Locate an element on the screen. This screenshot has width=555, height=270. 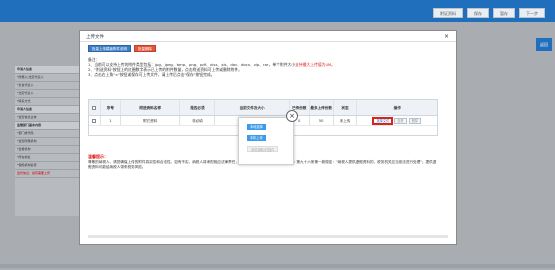
dialog-horizontal-scrollbar is located at coordinates (268, 236).